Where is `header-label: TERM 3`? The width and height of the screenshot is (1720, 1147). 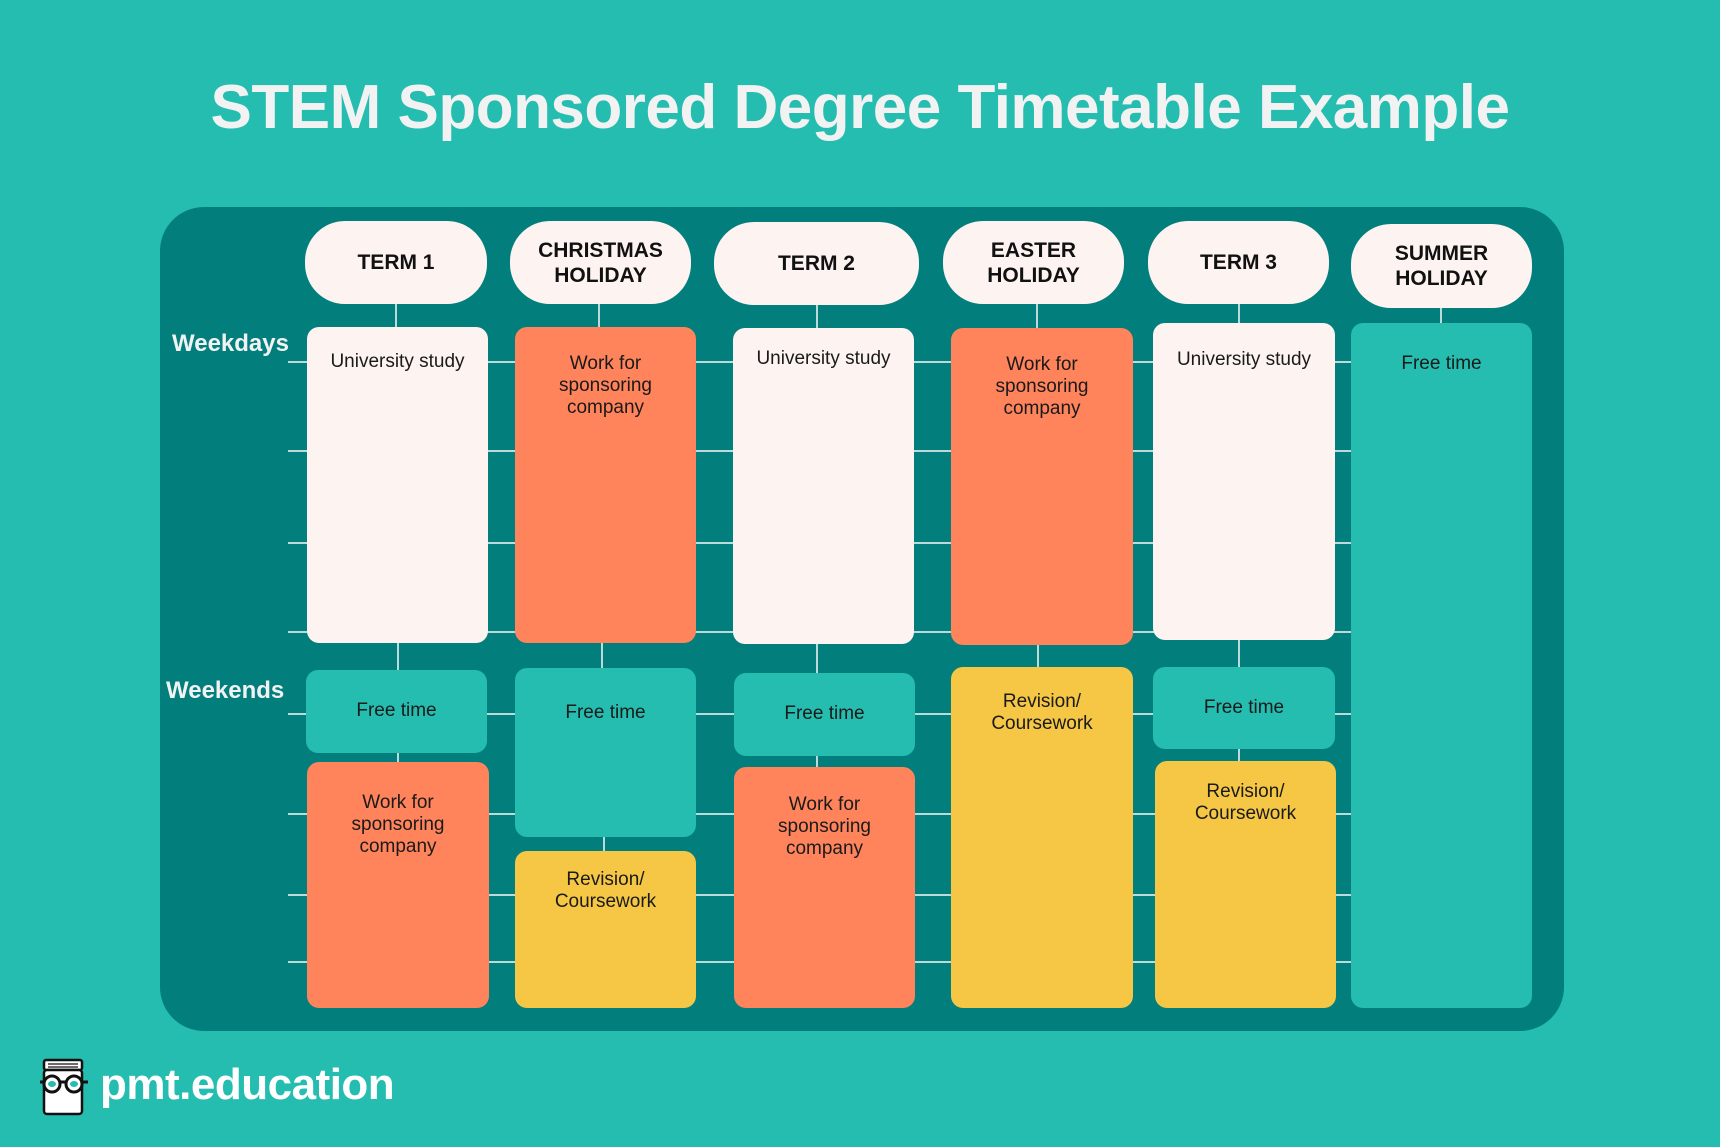
header-label: TERM 3 is located at coordinates (1238, 262).